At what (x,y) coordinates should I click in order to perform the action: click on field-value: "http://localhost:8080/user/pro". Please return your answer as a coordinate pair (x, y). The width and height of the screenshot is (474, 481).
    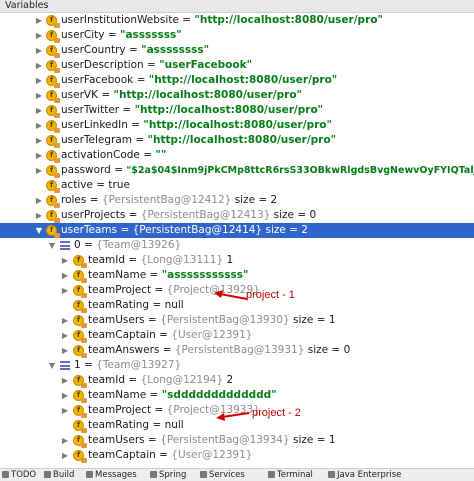
    Looking at the image, I should click on (208, 95).